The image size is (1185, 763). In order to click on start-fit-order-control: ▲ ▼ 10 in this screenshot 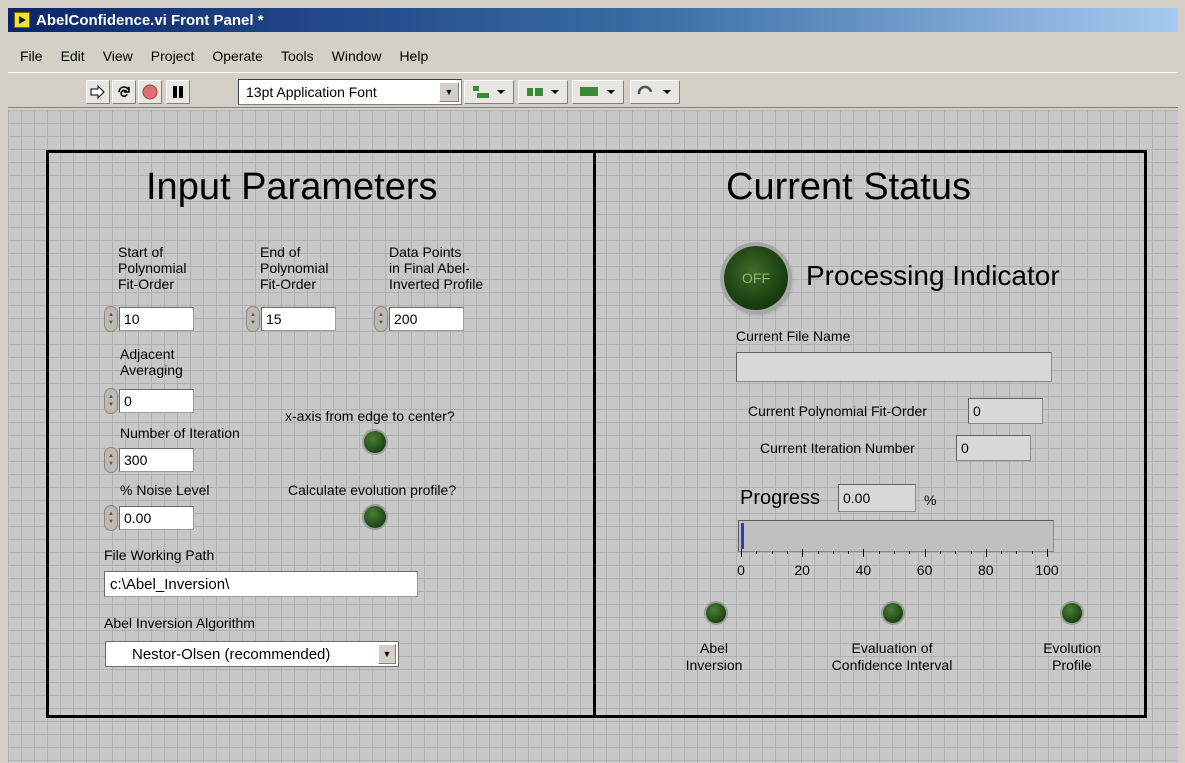, I will do `click(149, 319)`.